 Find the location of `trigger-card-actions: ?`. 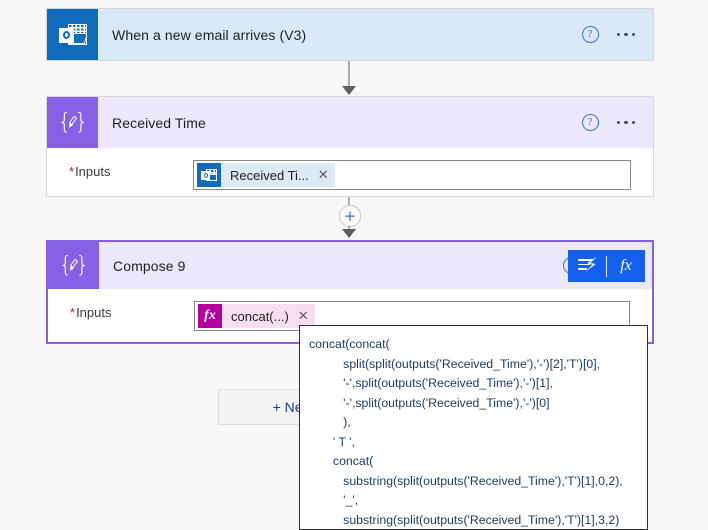

trigger-card-actions: ? is located at coordinates (617, 34).